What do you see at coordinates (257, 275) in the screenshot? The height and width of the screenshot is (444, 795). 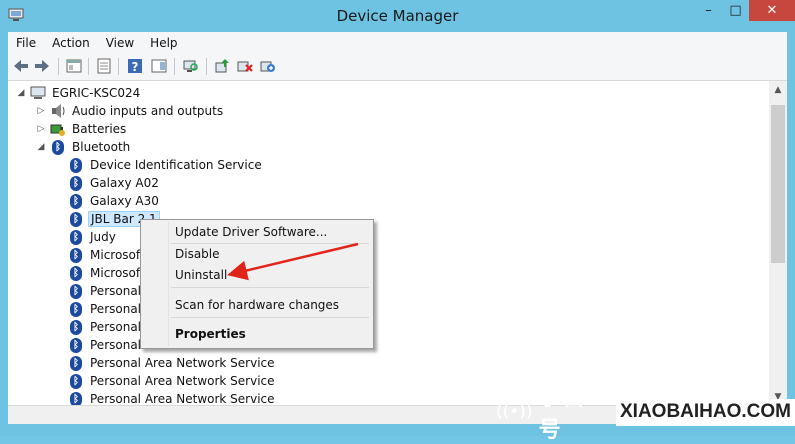 I see `menu-item-uninstall: Uninstall` at bounding box center [257, 275].